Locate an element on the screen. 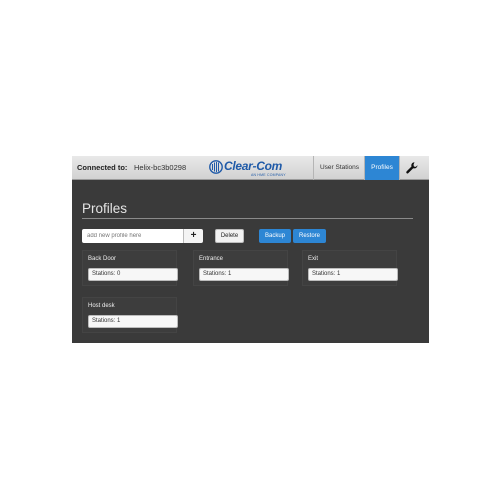 The image size is (500, 500). connected-device: Helix-bc3b0298 is located at coordinates (160, 167).